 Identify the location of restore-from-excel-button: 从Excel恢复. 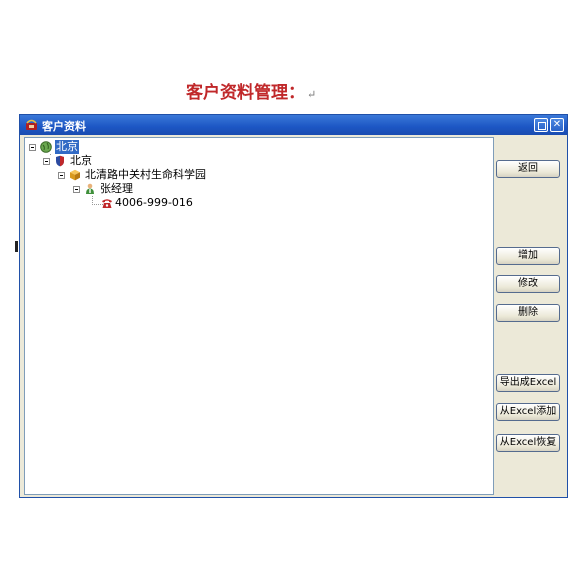
(528, 443).